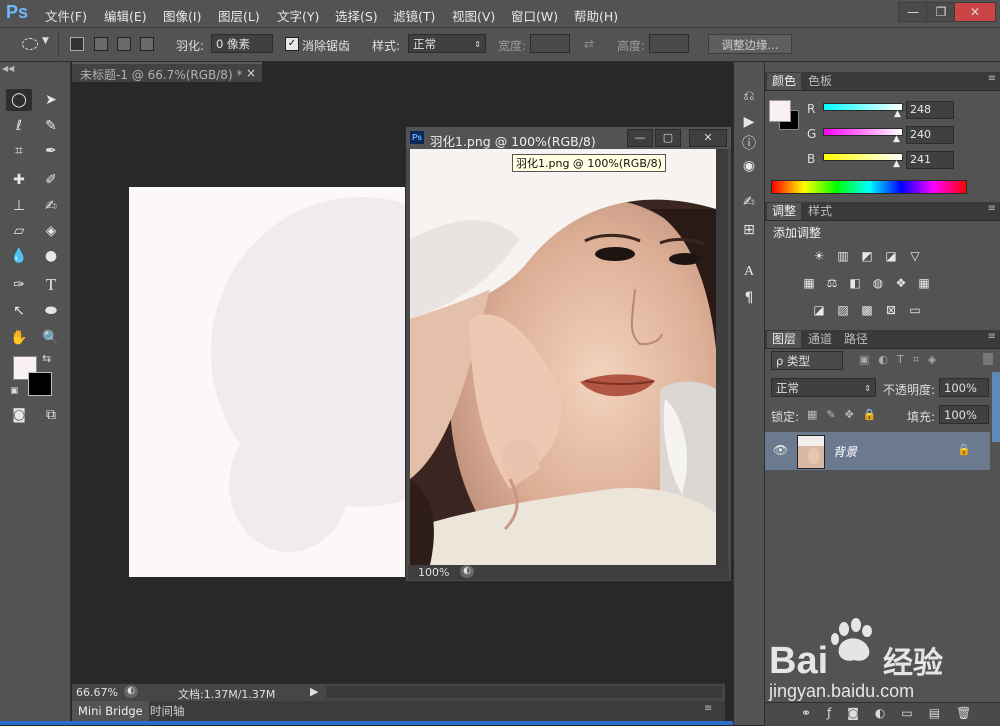  Describe the element at coordinates (167, 711) in the screenshot. I see `tab-timeline: 时间轴` at that location.